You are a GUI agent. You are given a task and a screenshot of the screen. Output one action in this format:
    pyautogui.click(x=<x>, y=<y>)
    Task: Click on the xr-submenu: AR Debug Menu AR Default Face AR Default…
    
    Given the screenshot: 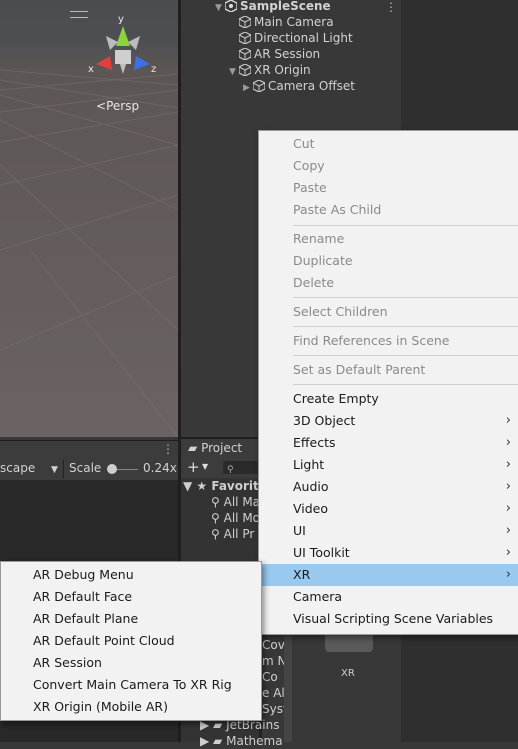 What is the action you would take?
    pyautogui.click(x=131, y=641)
    